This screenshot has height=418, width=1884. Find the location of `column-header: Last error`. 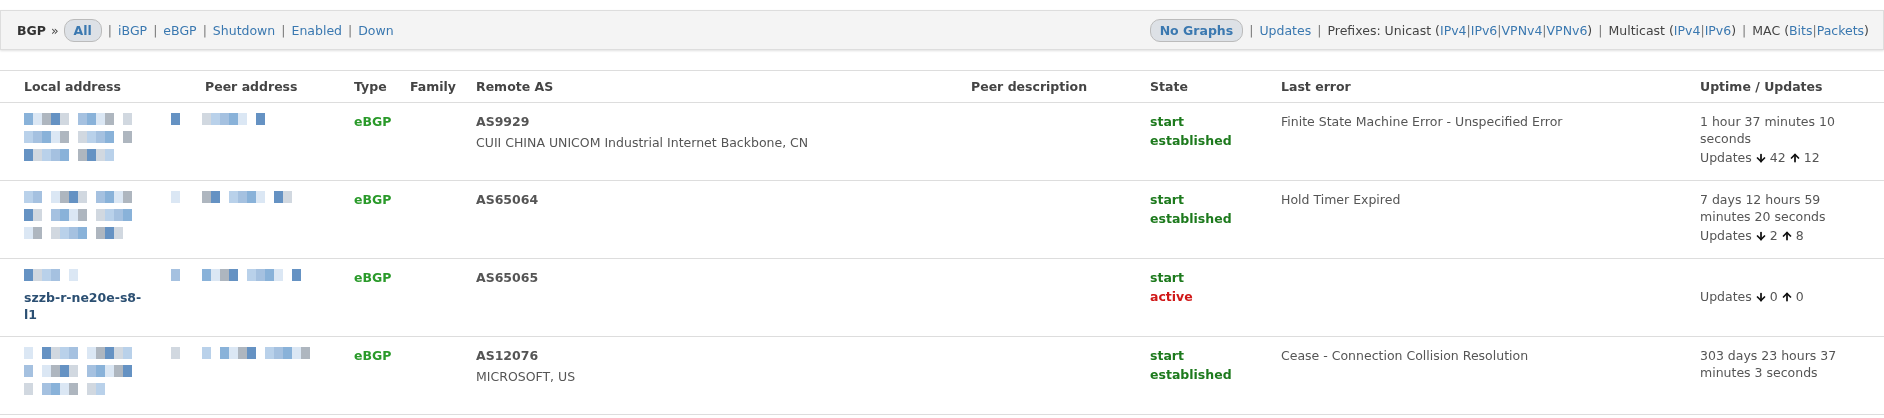

column-header: Last error is located at coordinates (1316, 87).